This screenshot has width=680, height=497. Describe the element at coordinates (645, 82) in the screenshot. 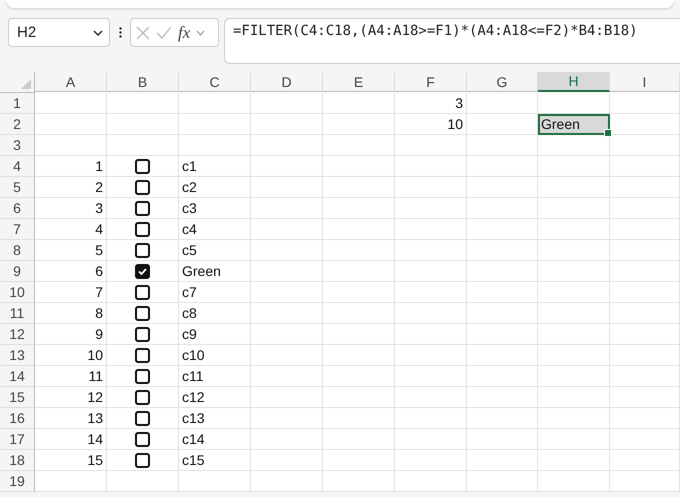

I see `column-header: I` at that location.